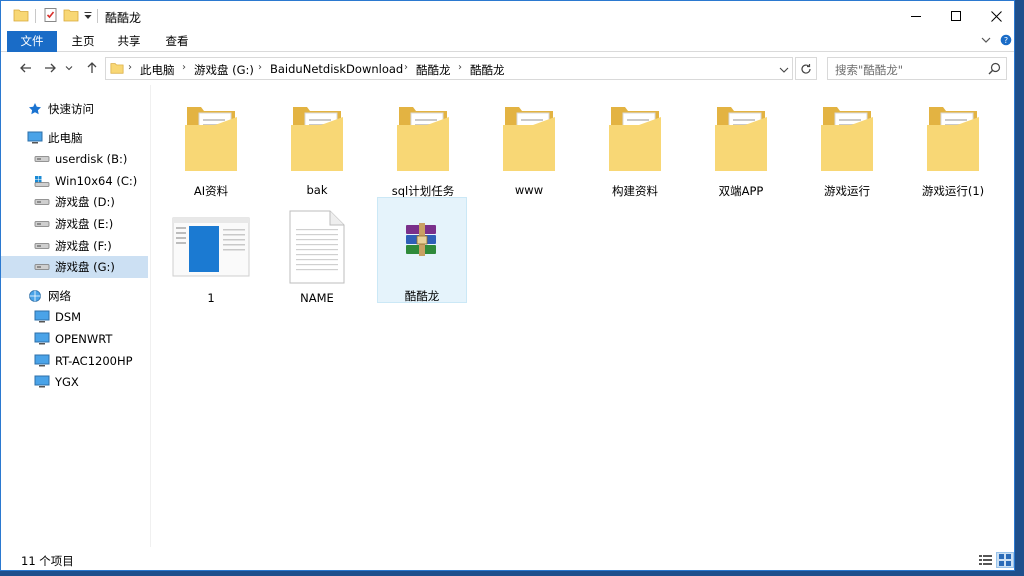  Describe the element at coordinates (74, 296) in the screenshot. I see `sidebar-item-network: 网络` at that location.